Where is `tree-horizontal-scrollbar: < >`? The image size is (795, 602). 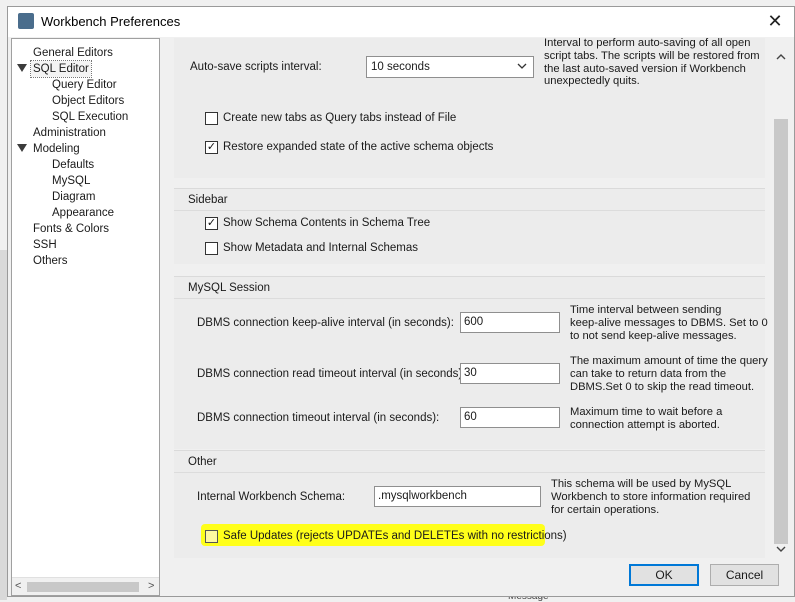
tree-horizontal-scrollbar: < > is located at coordinates (85, 586).